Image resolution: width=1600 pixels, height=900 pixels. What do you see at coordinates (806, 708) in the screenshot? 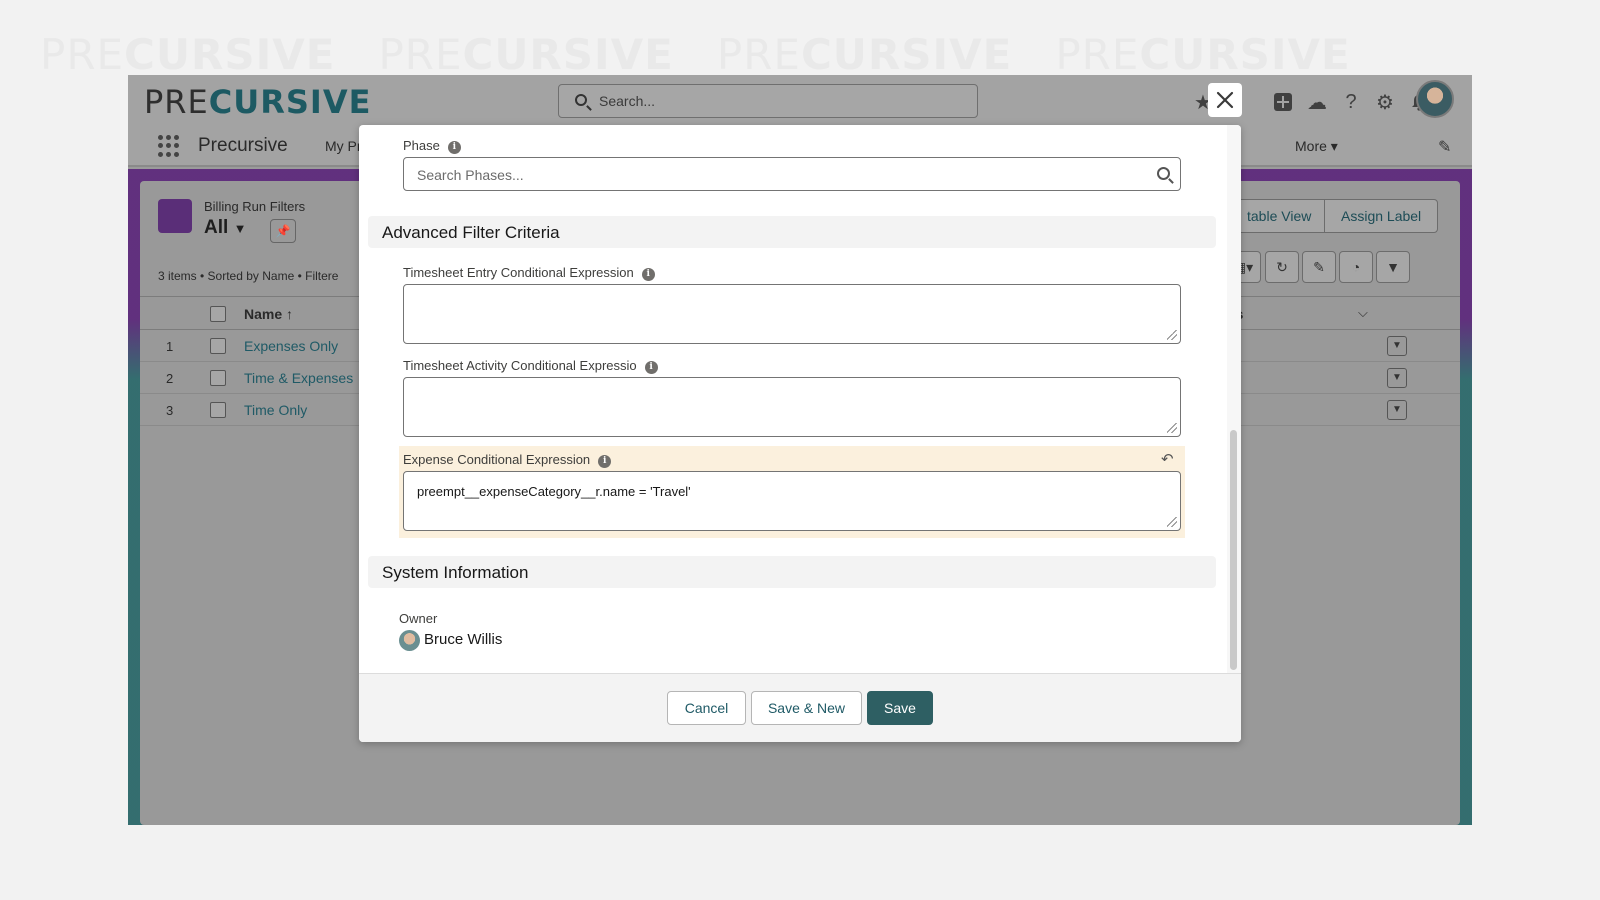
I see `save-new-button: Save & New` at bounding box center [806, 708].